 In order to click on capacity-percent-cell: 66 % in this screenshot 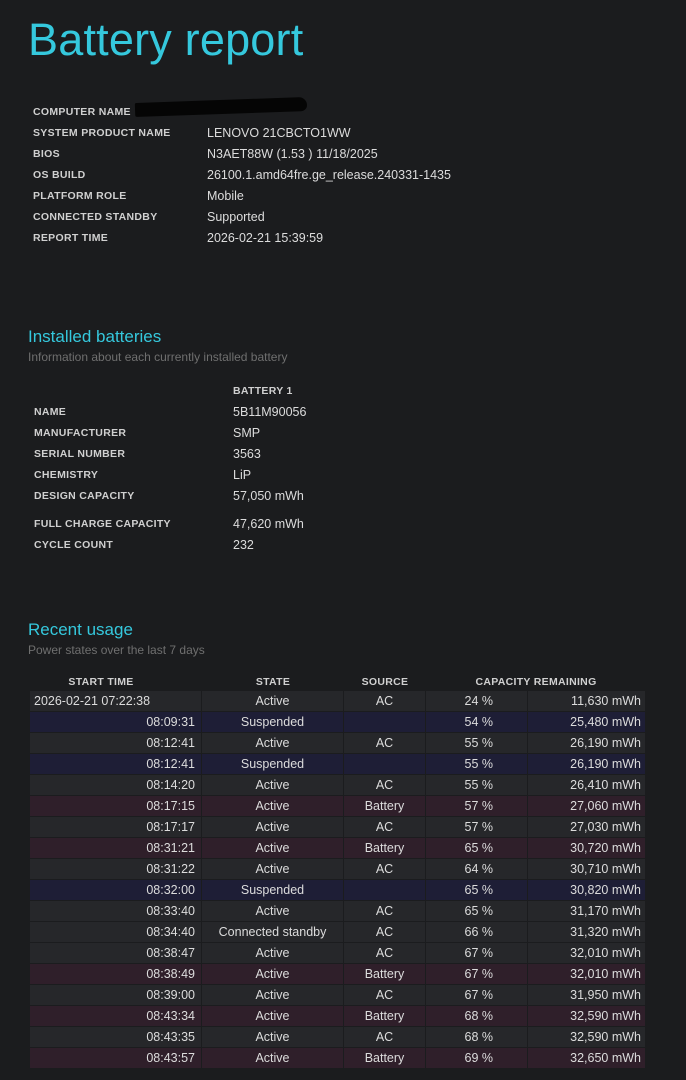, I will do `click(477, 932)`.